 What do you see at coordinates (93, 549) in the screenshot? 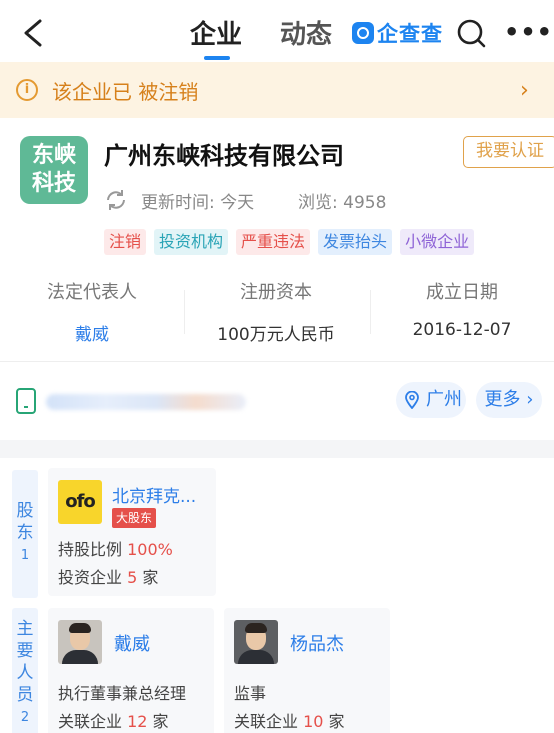
I see `share-ratio-label: 持股比例` at bounding box center [93, 549].